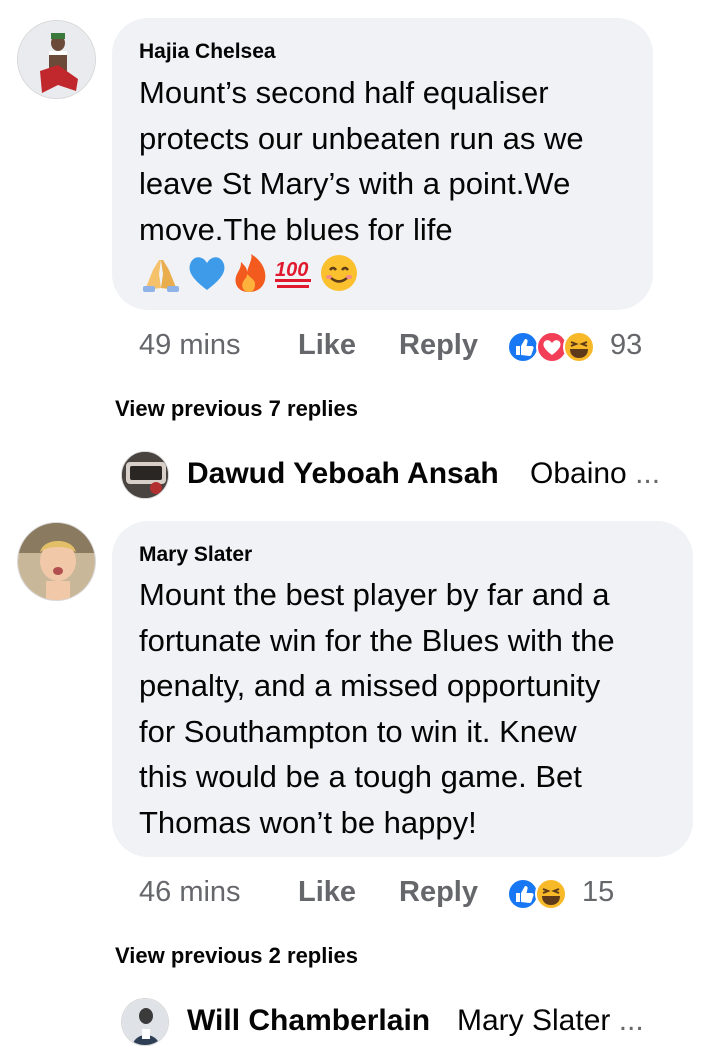  What do you see at coordinates (145, 475) in the screenshot?
I see `avatar-dawud-yeboah-ansah` at bounding box center [145, 475].